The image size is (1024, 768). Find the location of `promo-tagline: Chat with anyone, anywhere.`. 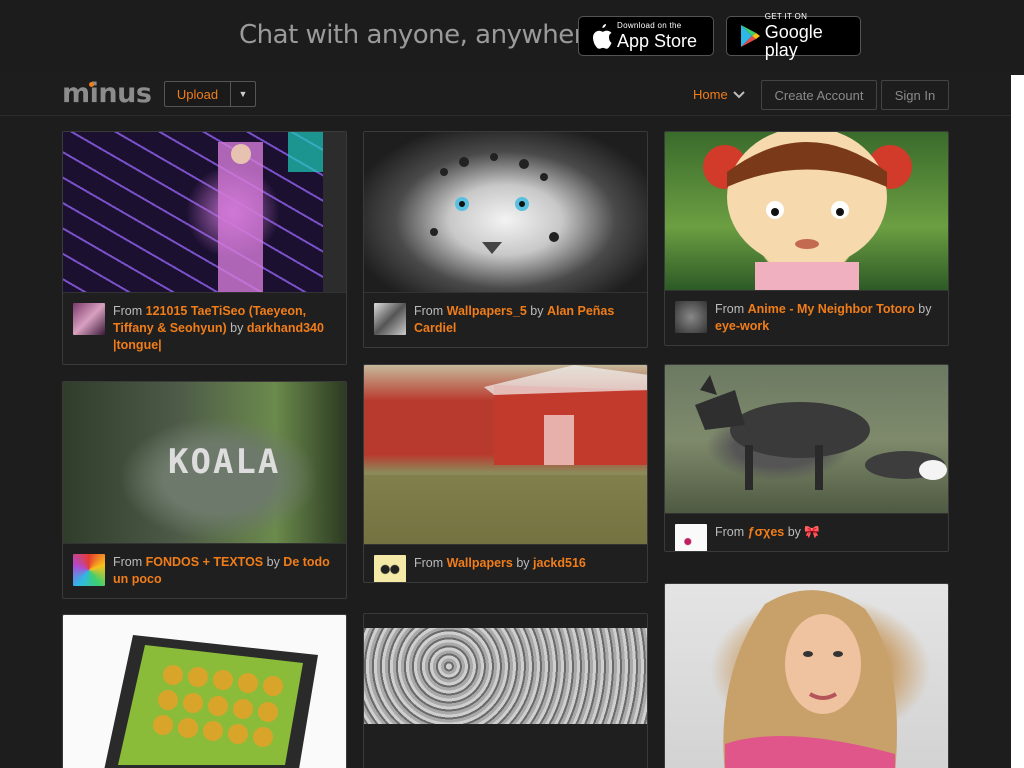

promo-tagline: Chat with anyone, anywhere. is located at coordinates (423, 35).